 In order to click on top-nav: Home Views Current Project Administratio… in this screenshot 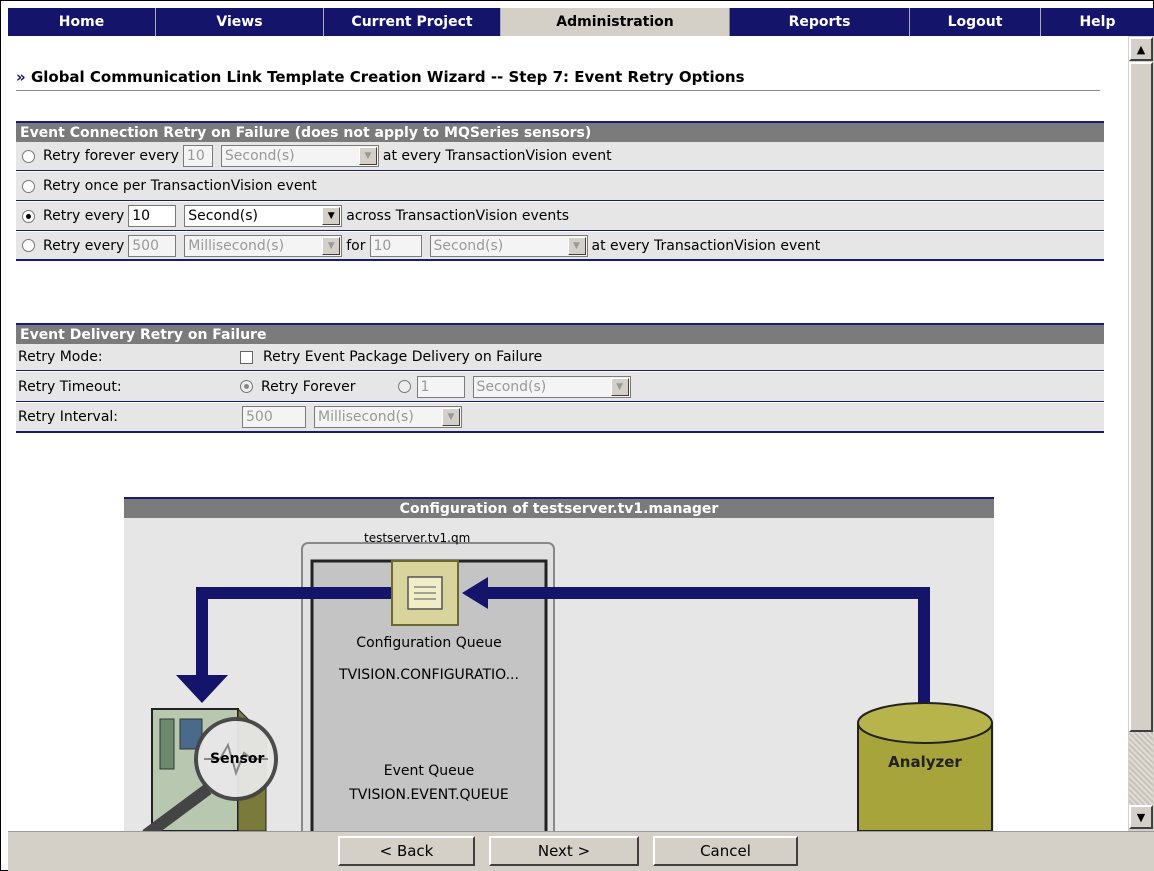, I will do `click(581, 22)`.